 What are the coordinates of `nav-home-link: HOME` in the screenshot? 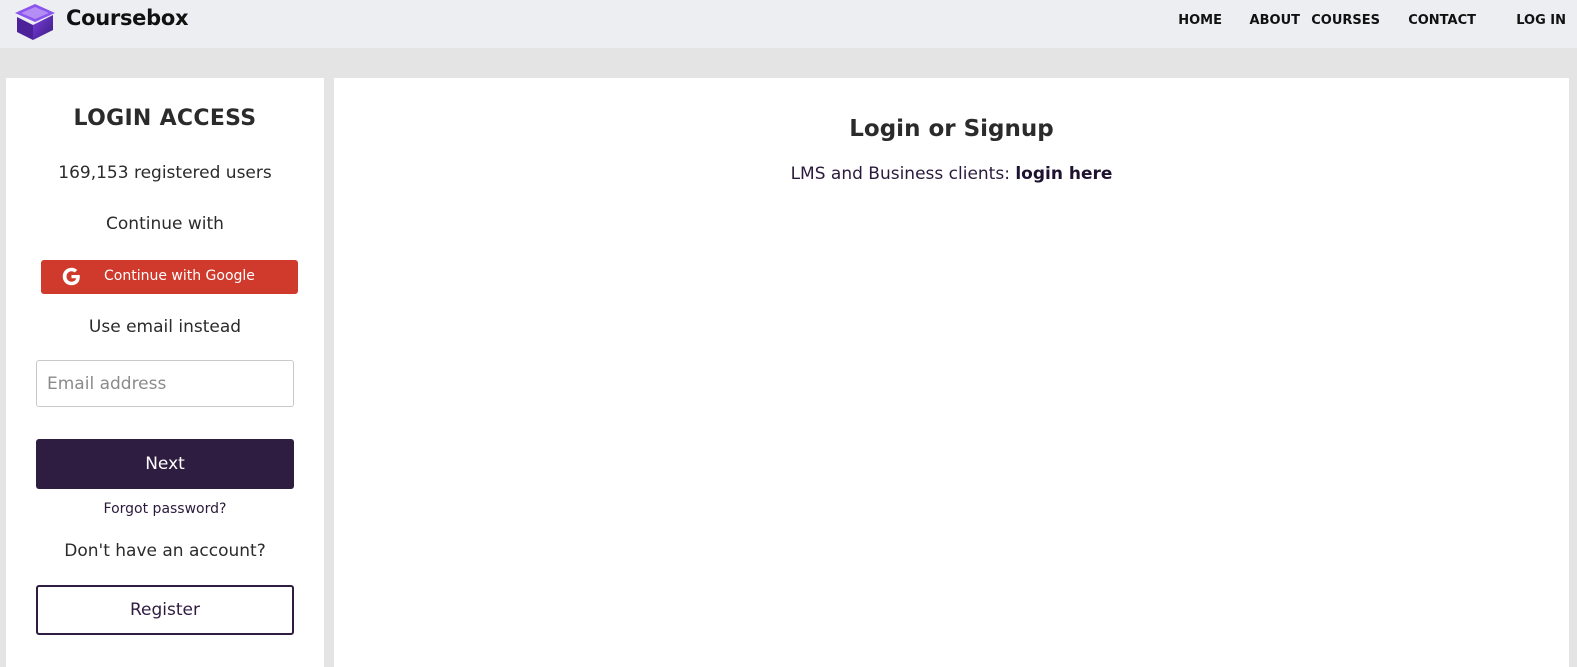 It's located at (1200, 20).